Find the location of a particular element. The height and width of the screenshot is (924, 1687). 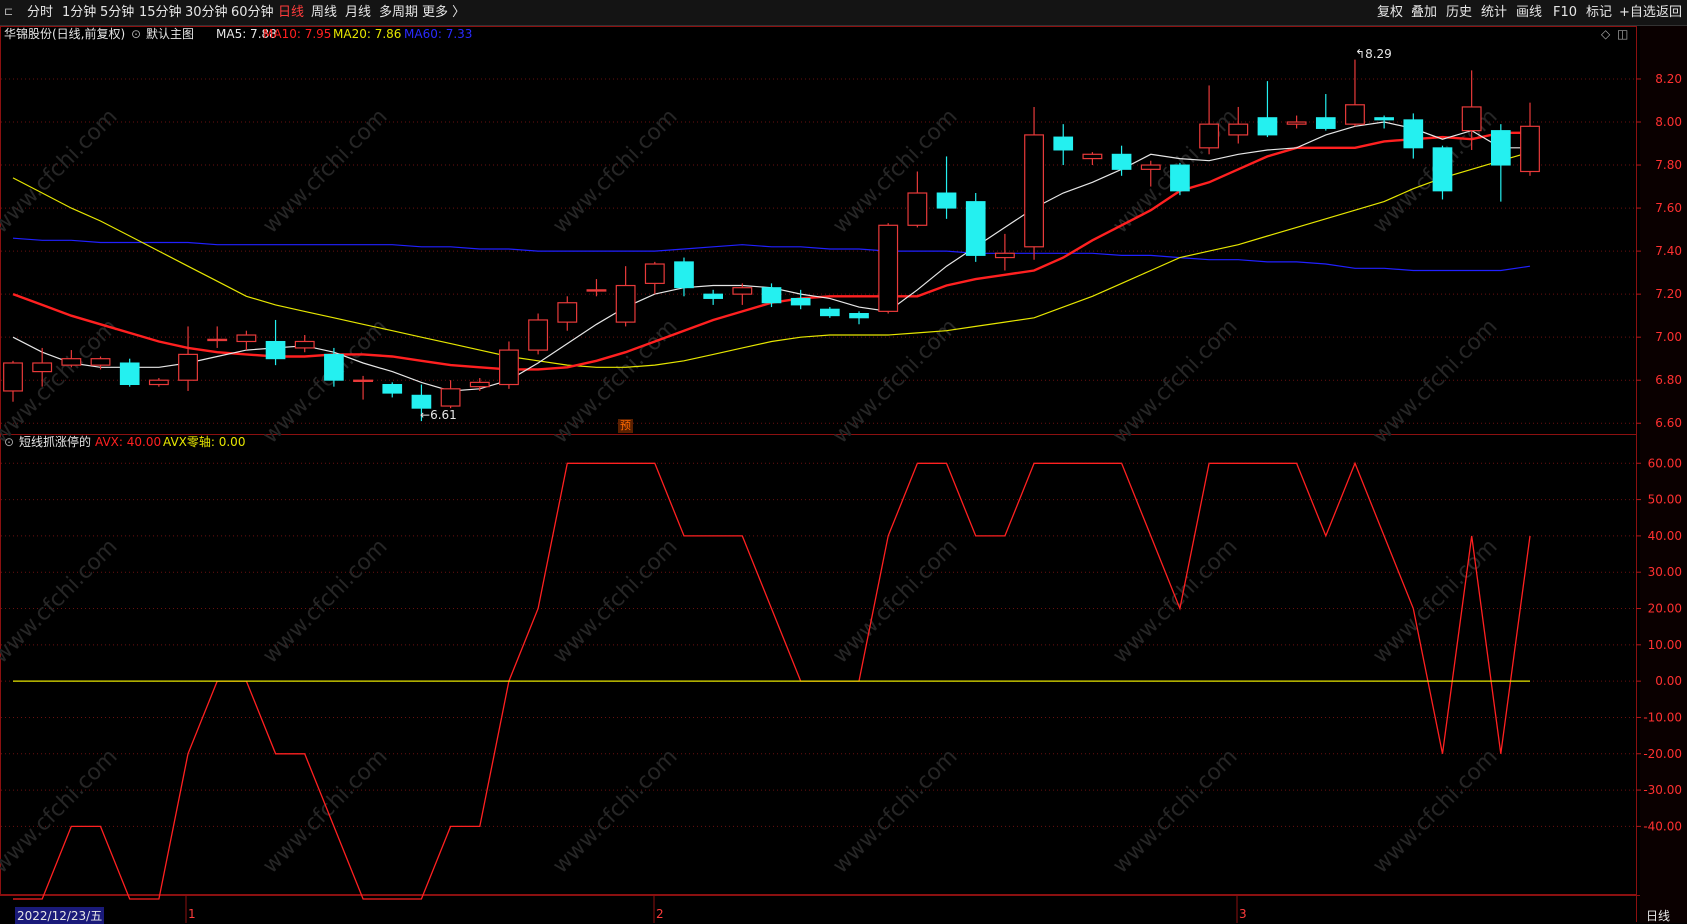

tool-button-5: F10 is located at coordinates (1565, 13).